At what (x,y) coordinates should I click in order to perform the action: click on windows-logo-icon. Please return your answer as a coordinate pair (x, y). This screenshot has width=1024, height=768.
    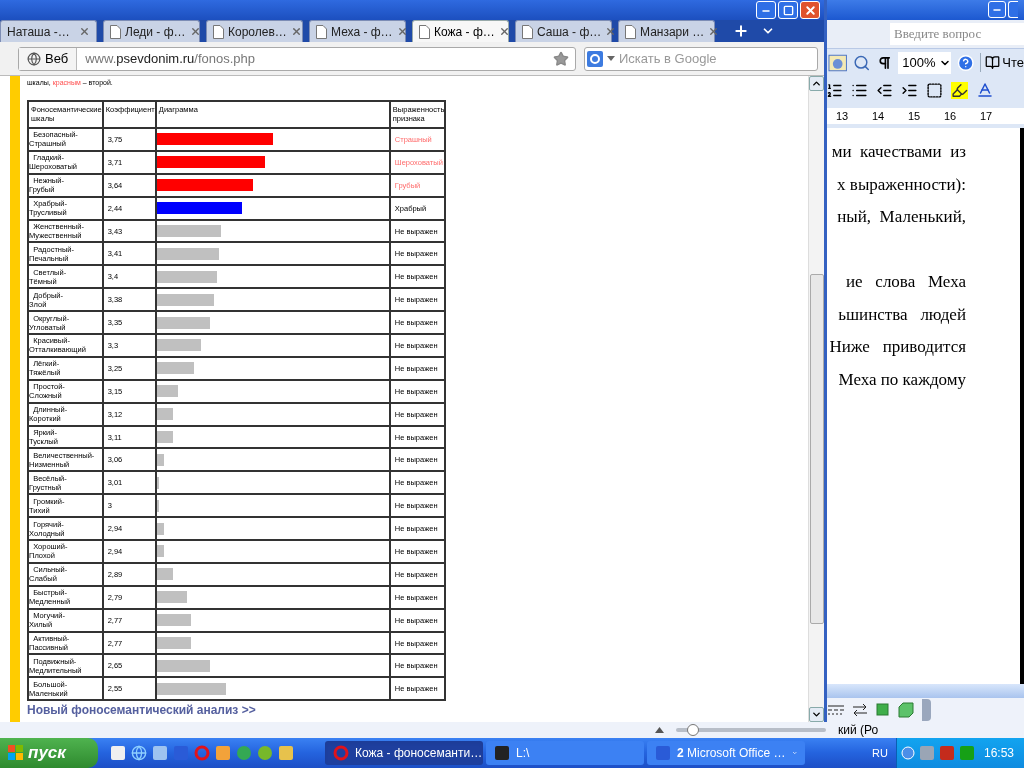
    Looking at the image, I should click on (16, 753).